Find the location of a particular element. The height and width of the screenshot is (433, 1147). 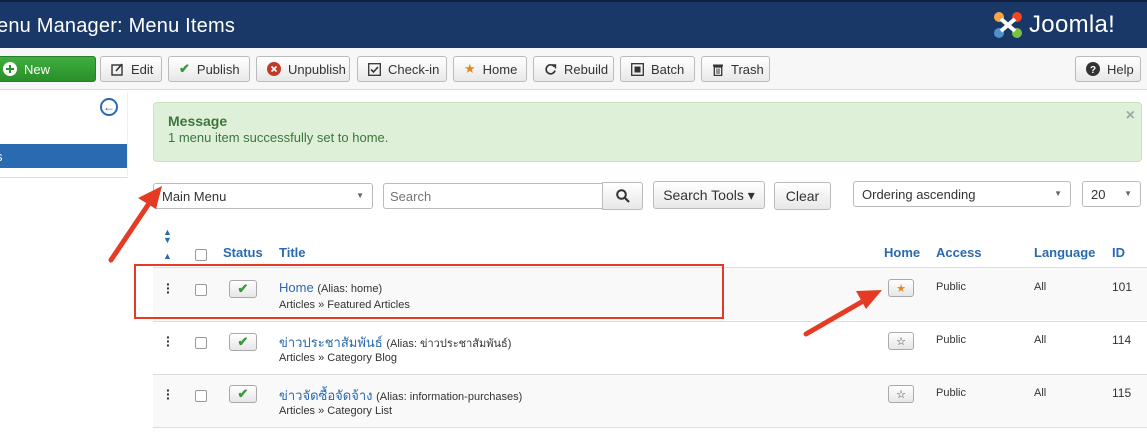

help-icon: ? is located at coordinates (1093, 69).